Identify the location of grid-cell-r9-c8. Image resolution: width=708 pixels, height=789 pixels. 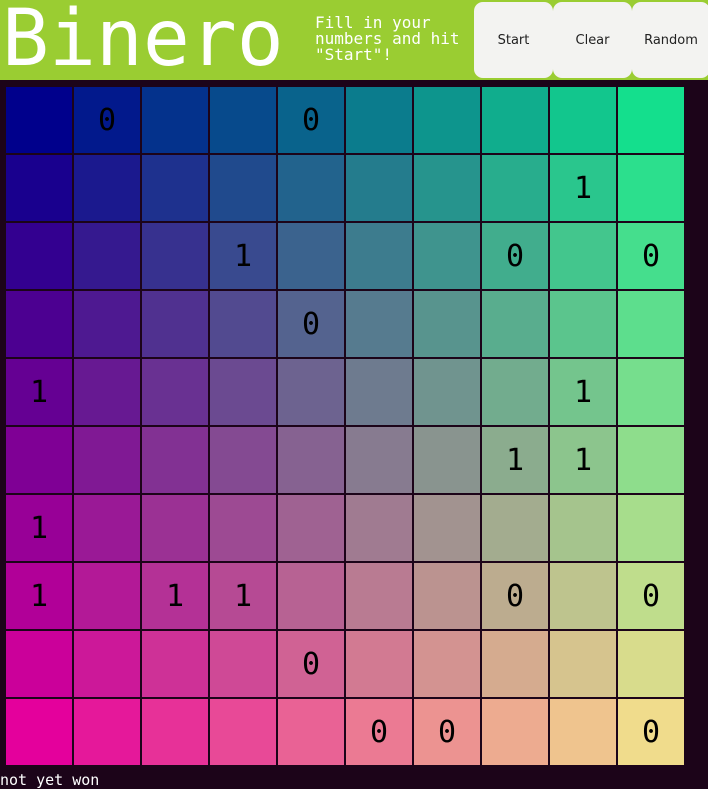
(583, 732).